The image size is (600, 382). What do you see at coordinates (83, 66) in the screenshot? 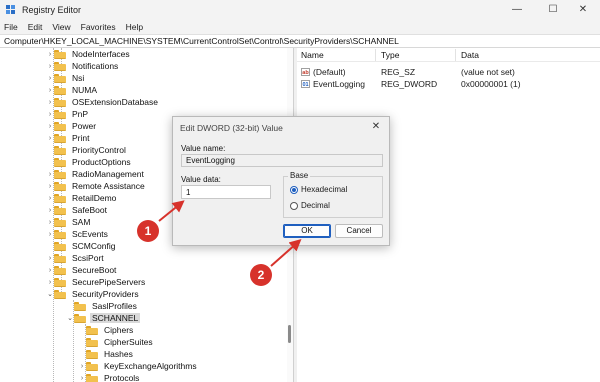
I see `tree-item-notifications: › Notifications` at bounding box center [83, 66].